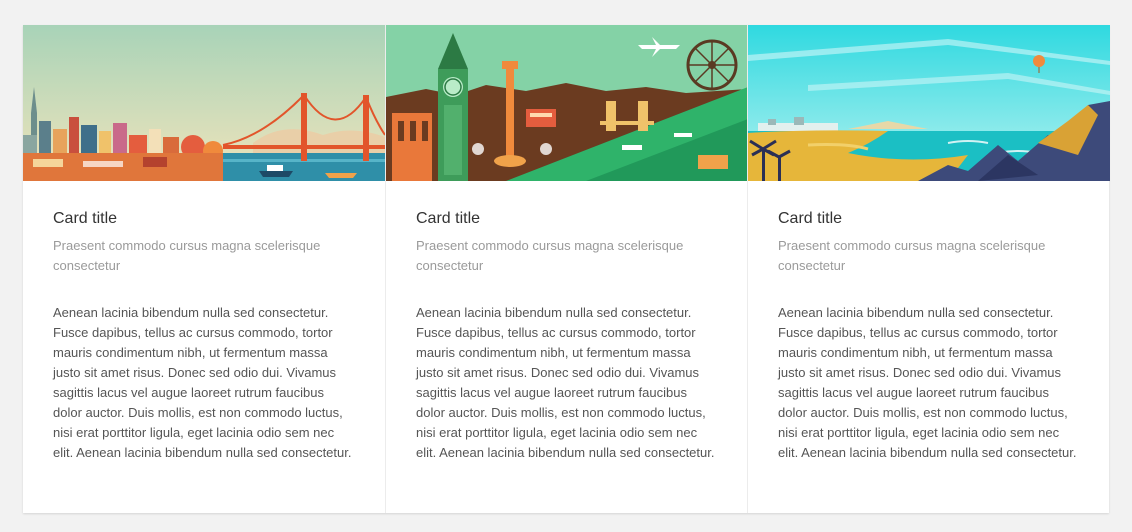 This screenshot has height=532, width=1132. What do you see at coordinates (929, 103) in the screenshot?
I see `beach-illustration` at bounding box center [929, 103].